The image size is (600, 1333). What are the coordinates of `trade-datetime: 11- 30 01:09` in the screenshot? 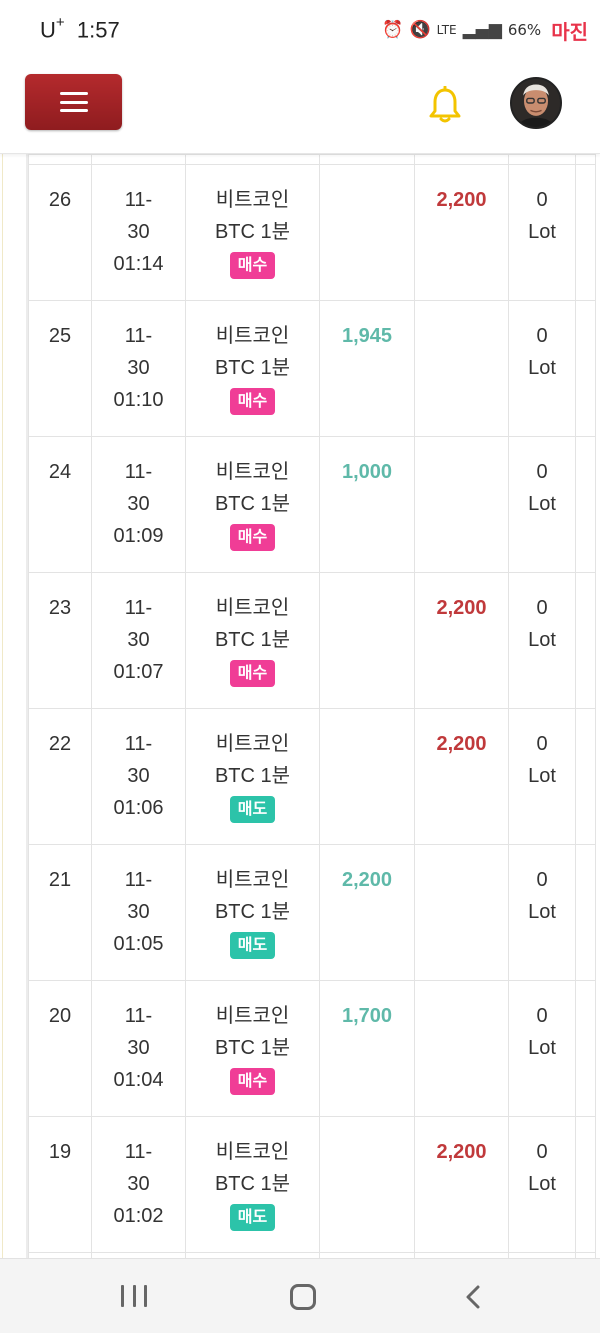 It's located at (138, 504).